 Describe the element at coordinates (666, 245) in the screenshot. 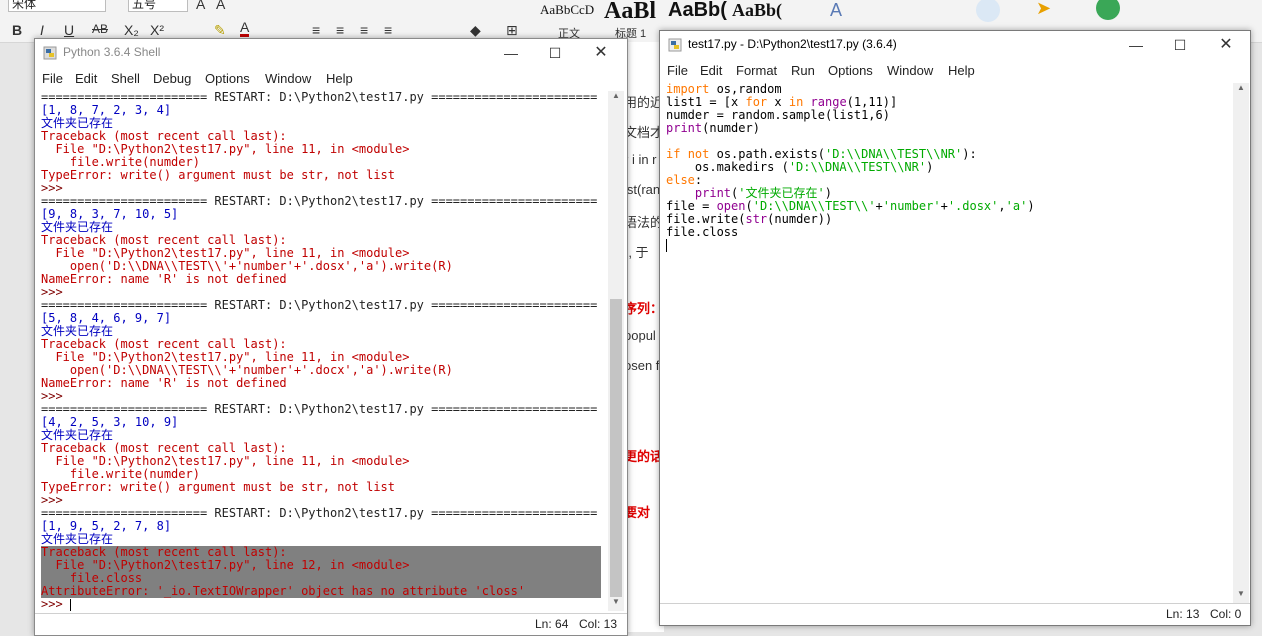

I see `text-cursor` at that location.